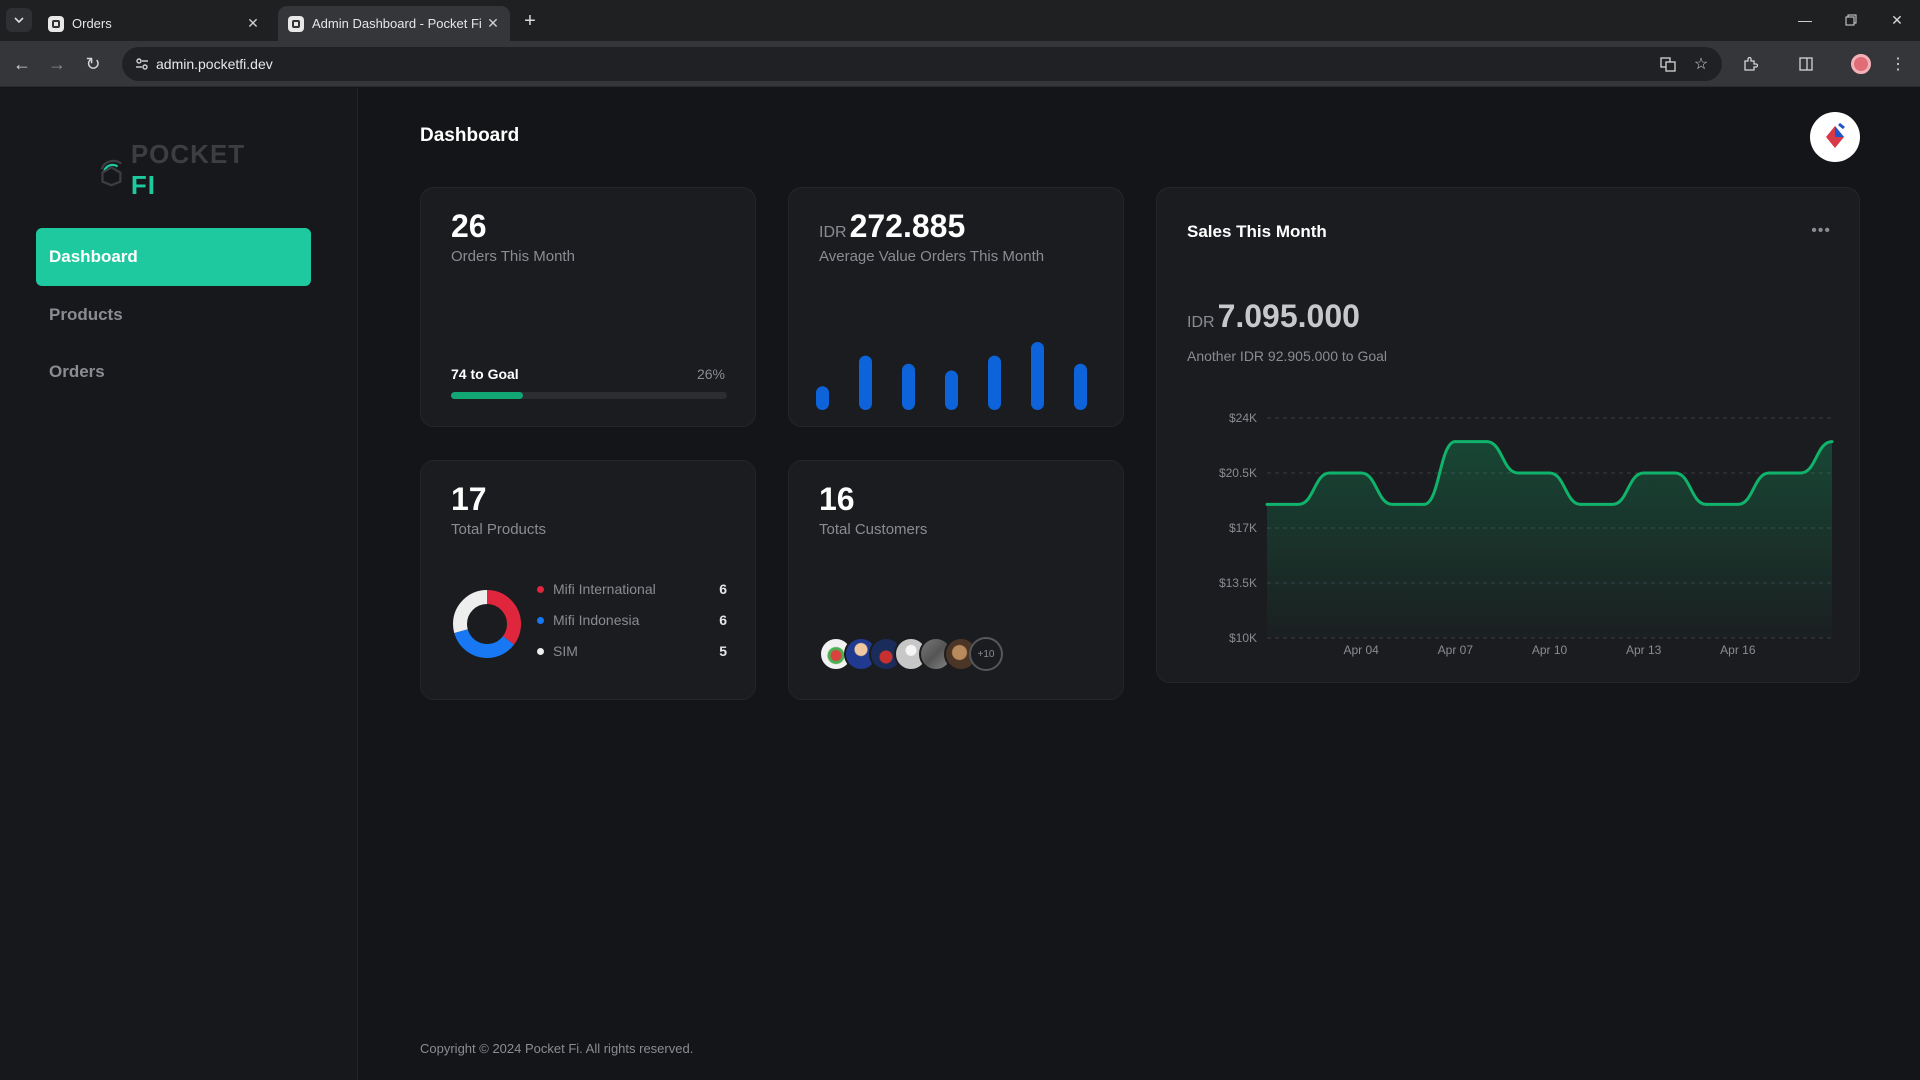 The width and height of the screenshot is (1920, 1080). I want to click on back-icon: ←, so click(22, 64).